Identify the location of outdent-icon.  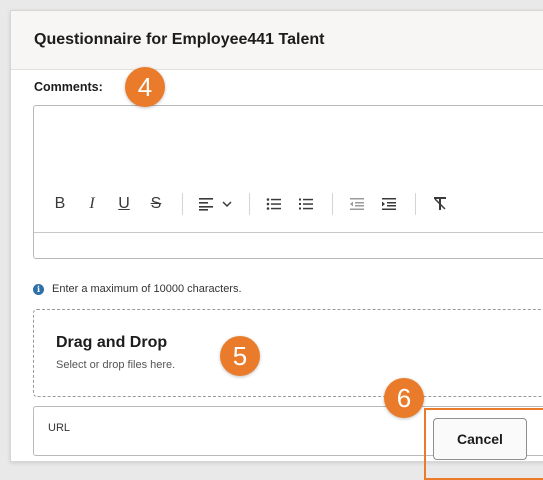
(357, 204).